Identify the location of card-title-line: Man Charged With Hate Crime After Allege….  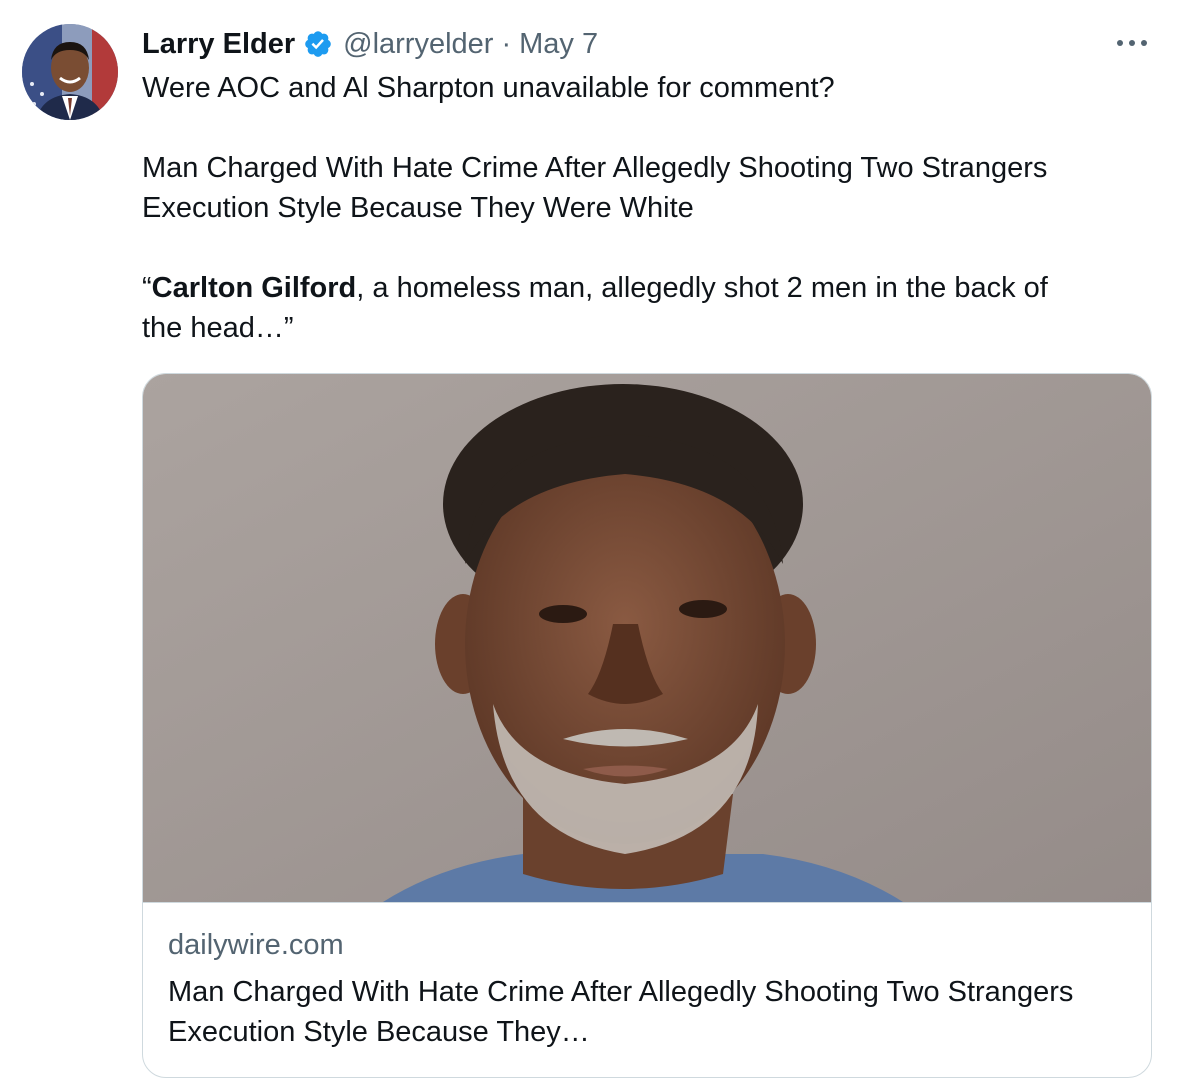
(621, 992).